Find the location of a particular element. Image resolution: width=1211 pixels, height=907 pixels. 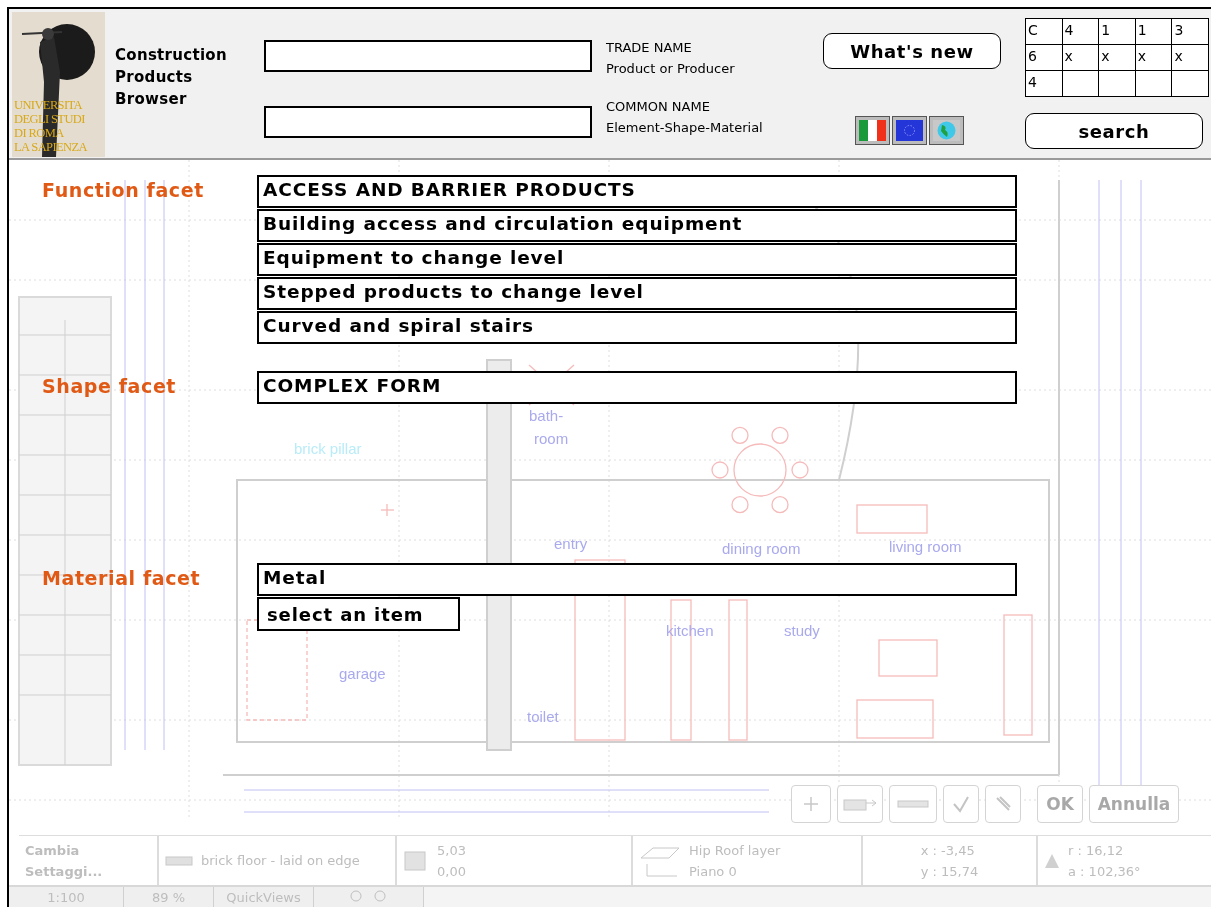

app-title: Browser is located at coordinates (151, 99).